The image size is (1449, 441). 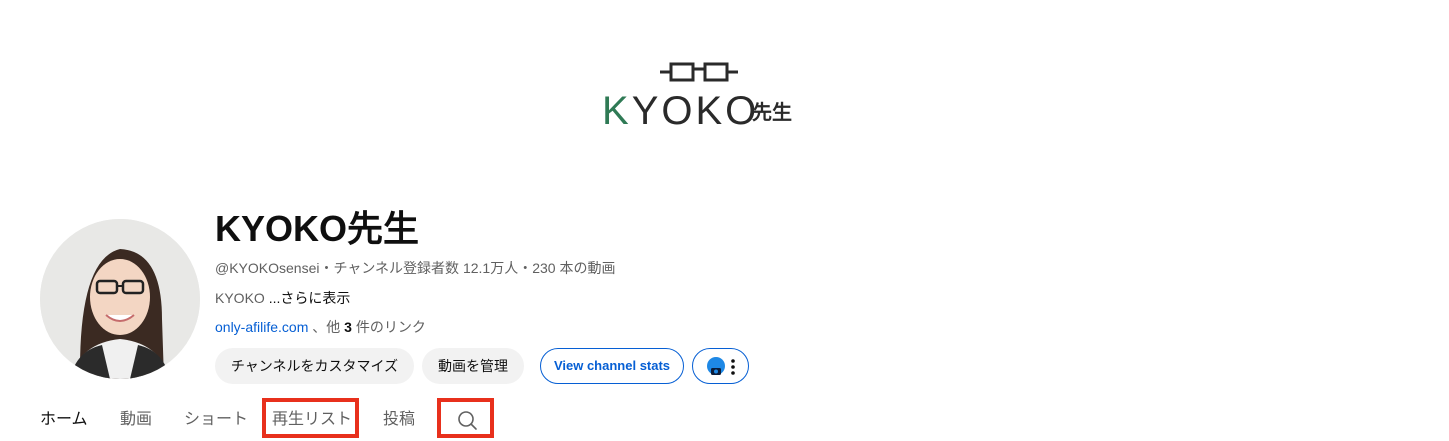 What do you see at coordinates (415, 268) in the screenshot?
I see `channel-meta: @KYOKOsensei・チャンネル登録者数 12.1万人・230 本の動画` at bounding box center [415, 268].